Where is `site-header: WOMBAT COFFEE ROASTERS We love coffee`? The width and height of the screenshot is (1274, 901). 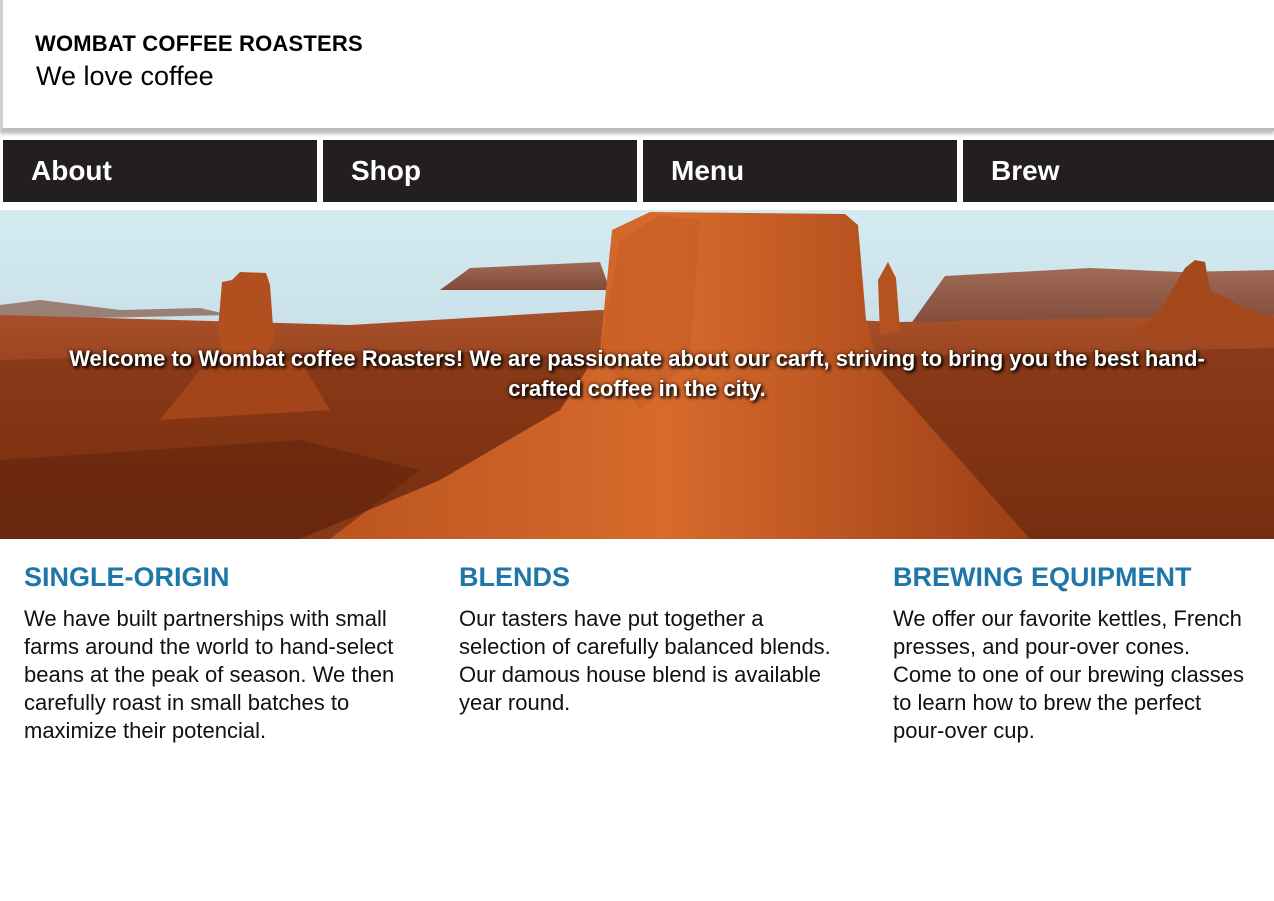
site-header: WOMBAT COFFEE ROASTERS We love coffee is located at coordinates (637, 65).